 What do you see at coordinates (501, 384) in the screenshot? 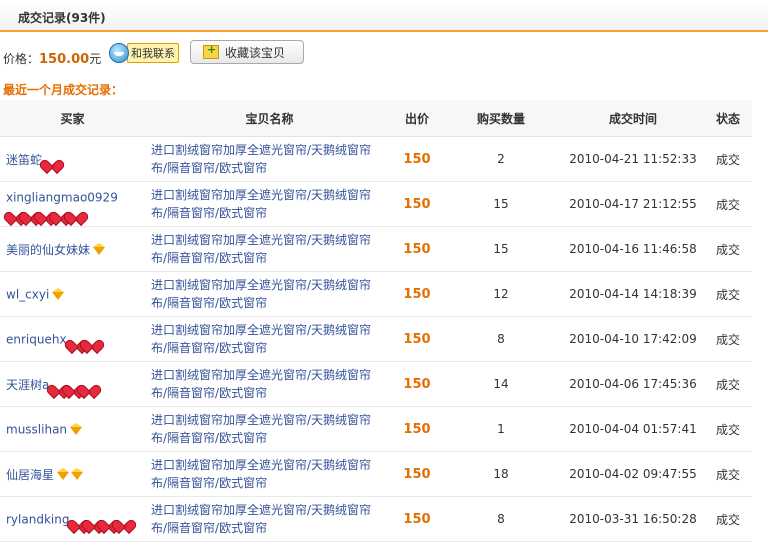
I see `purchase-quantity: 14` at bounding box center [501, 384].